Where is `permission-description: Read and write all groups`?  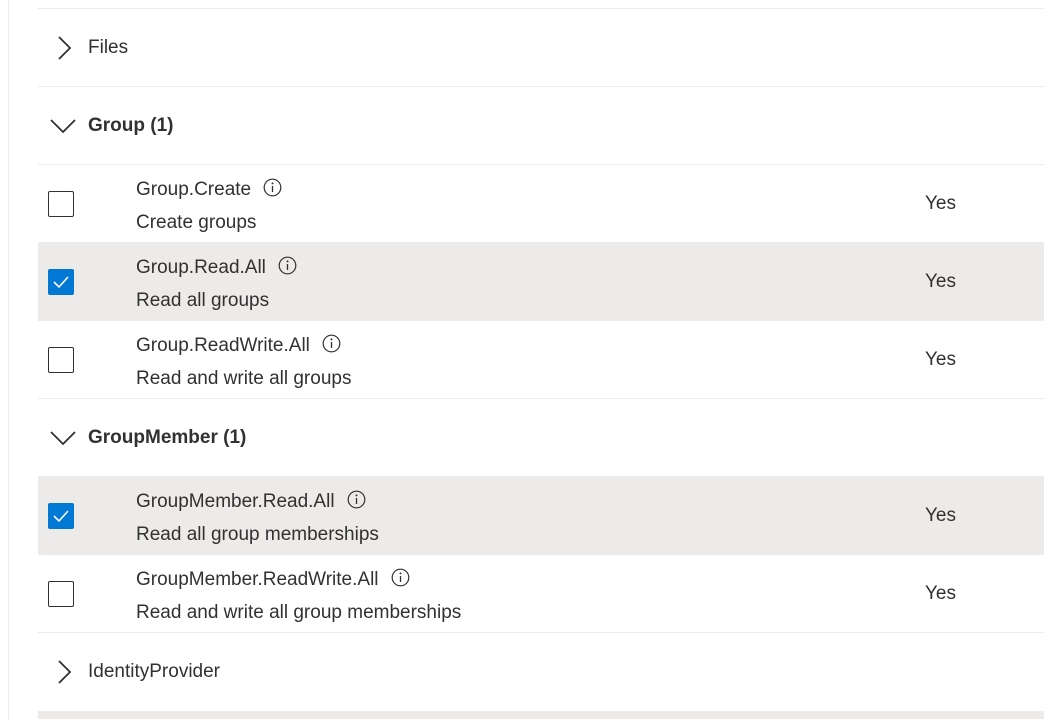 permission-description: Read and write all groups is located at coordinates (244, 378).